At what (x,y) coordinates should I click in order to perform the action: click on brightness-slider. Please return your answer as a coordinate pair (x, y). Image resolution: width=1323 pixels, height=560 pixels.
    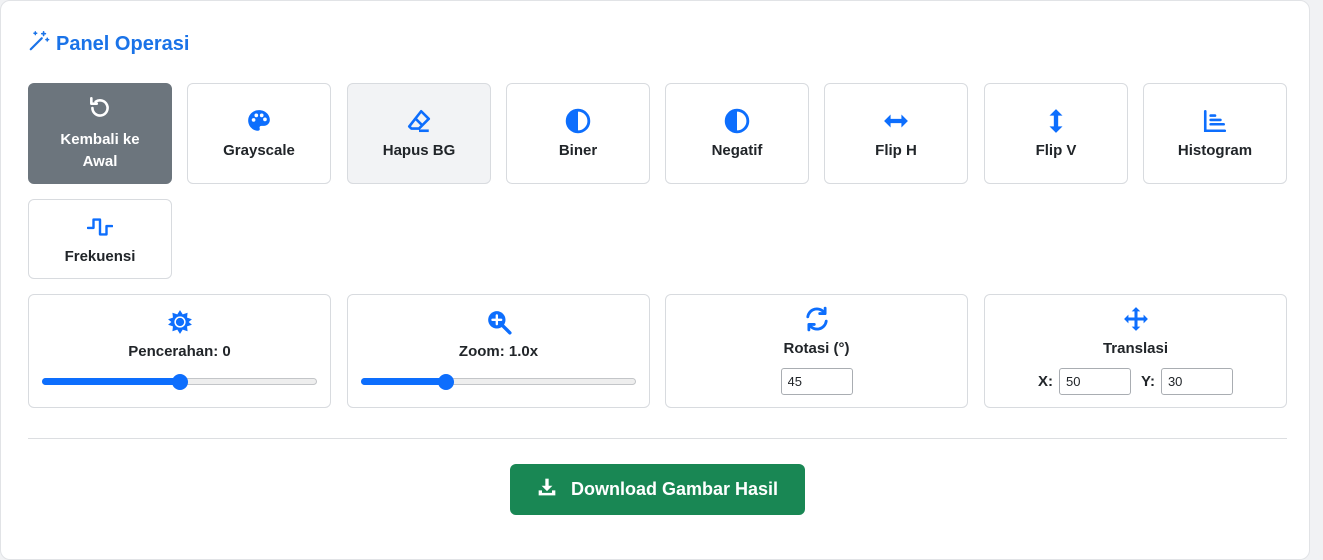
    Looking at the image, I should click on (179, 382).